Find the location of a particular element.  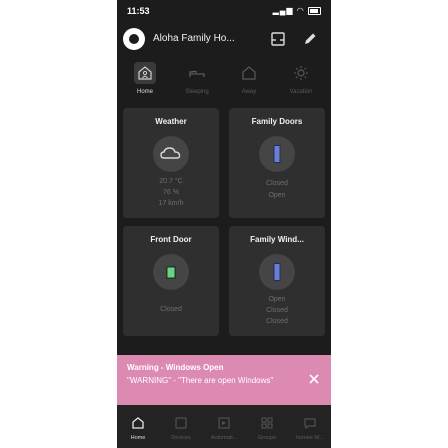

doors-badge is located at coordinates (277, 154).